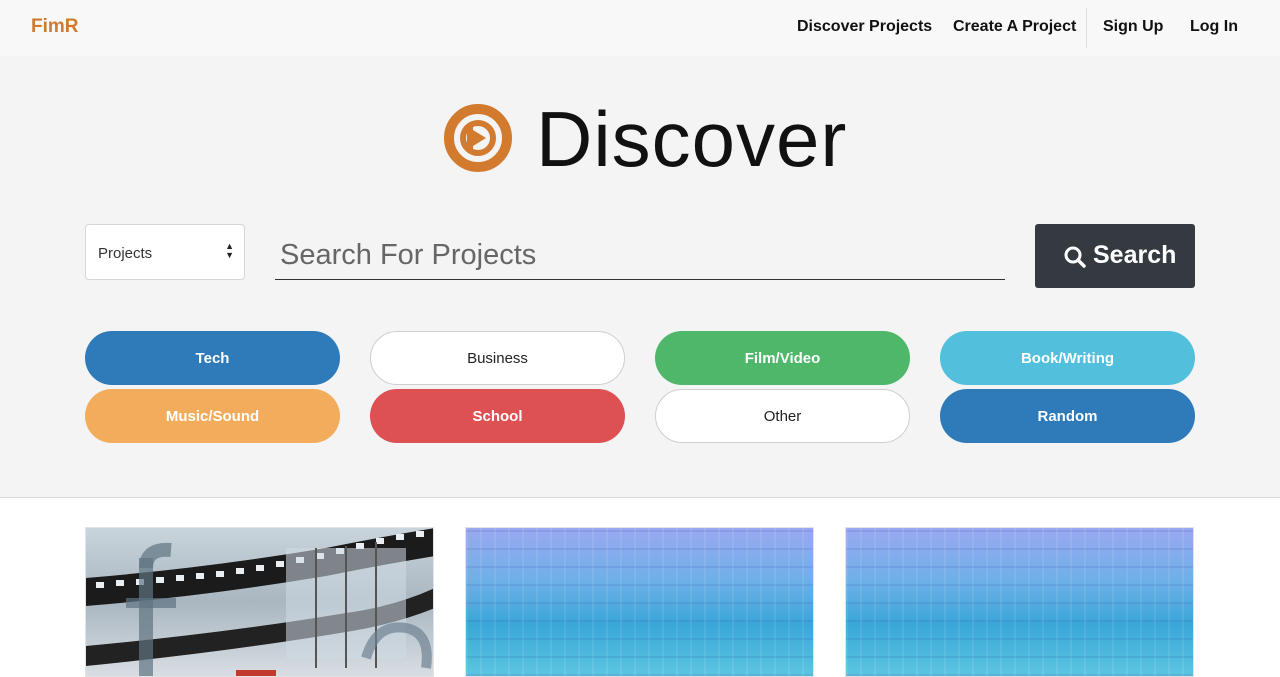 This screenshot has height=677, width=1280. Describe the element at coordinates (229, 250) in the screenshot. I see `select-arrows-icon: ▲ ▼` at that location.